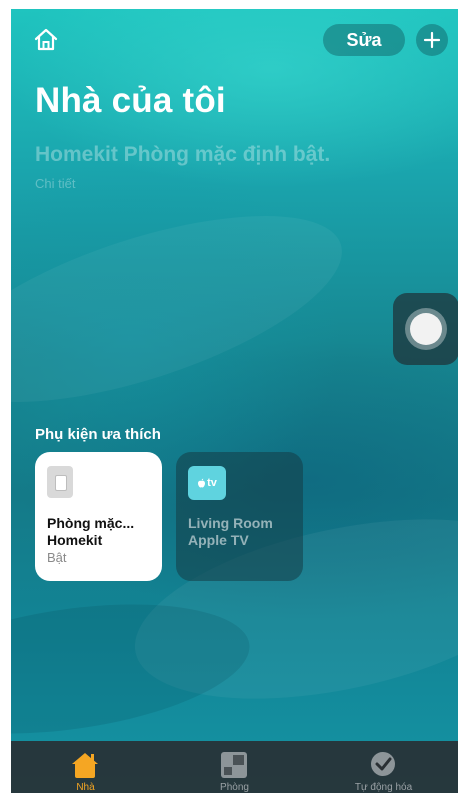  I want to click on apple-logo-icon, so click(202, 483).